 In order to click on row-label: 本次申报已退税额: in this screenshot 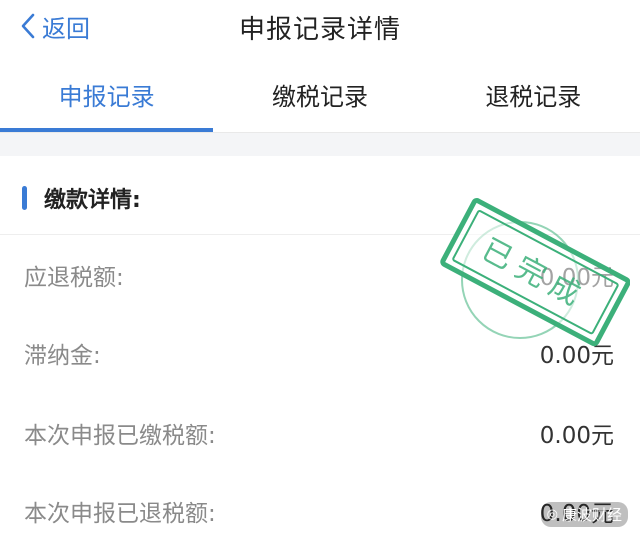, I will do `click(120, 514)`.